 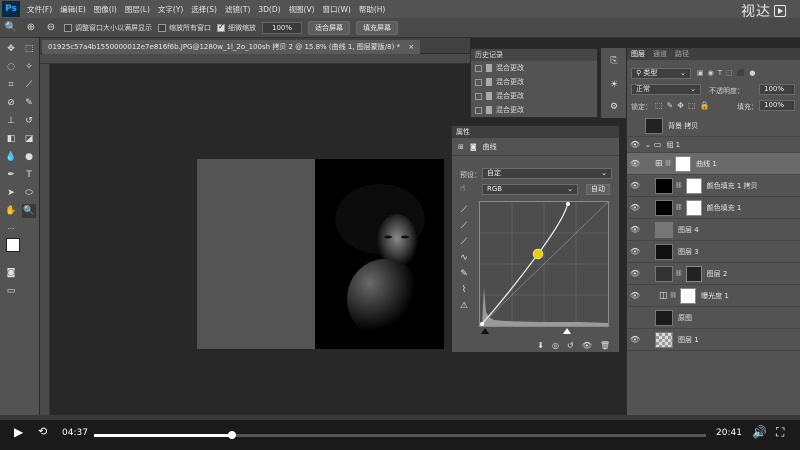 I want to click on zoom-all-checkbox: 缩放所有窗口, so click(x=184, y=28).